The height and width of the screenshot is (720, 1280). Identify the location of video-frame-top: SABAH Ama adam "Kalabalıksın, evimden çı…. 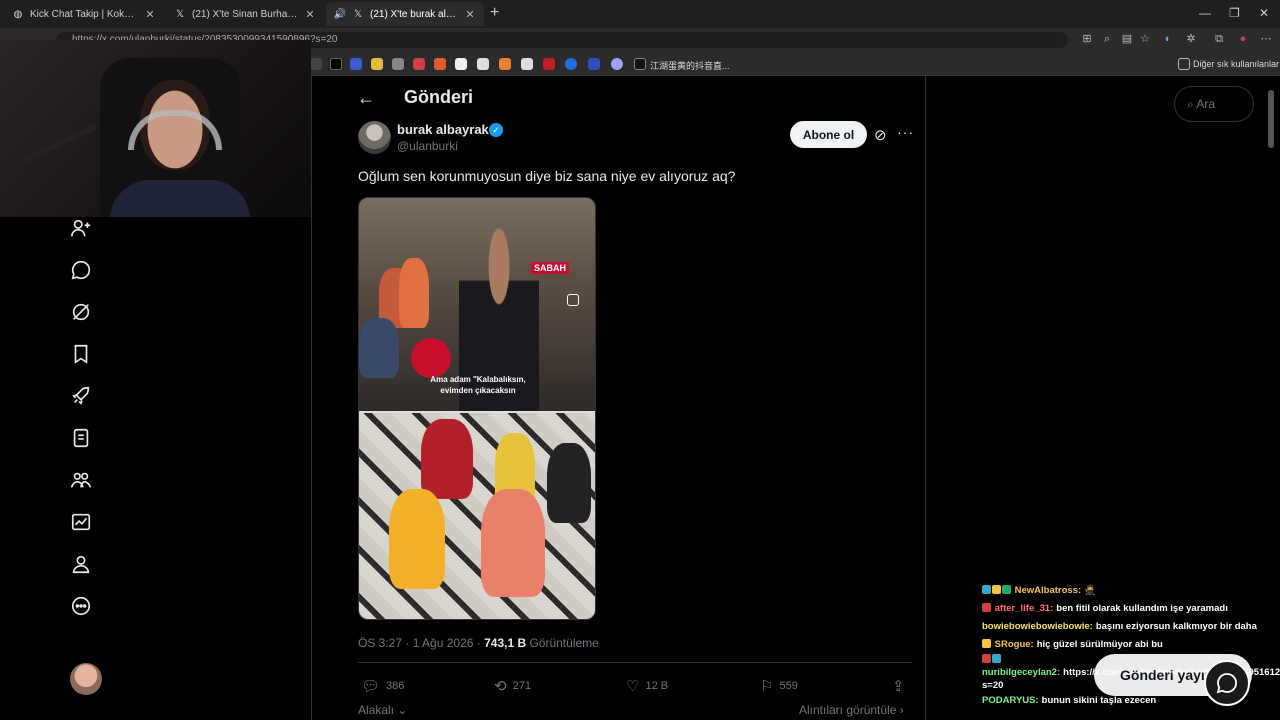
(477, 304).